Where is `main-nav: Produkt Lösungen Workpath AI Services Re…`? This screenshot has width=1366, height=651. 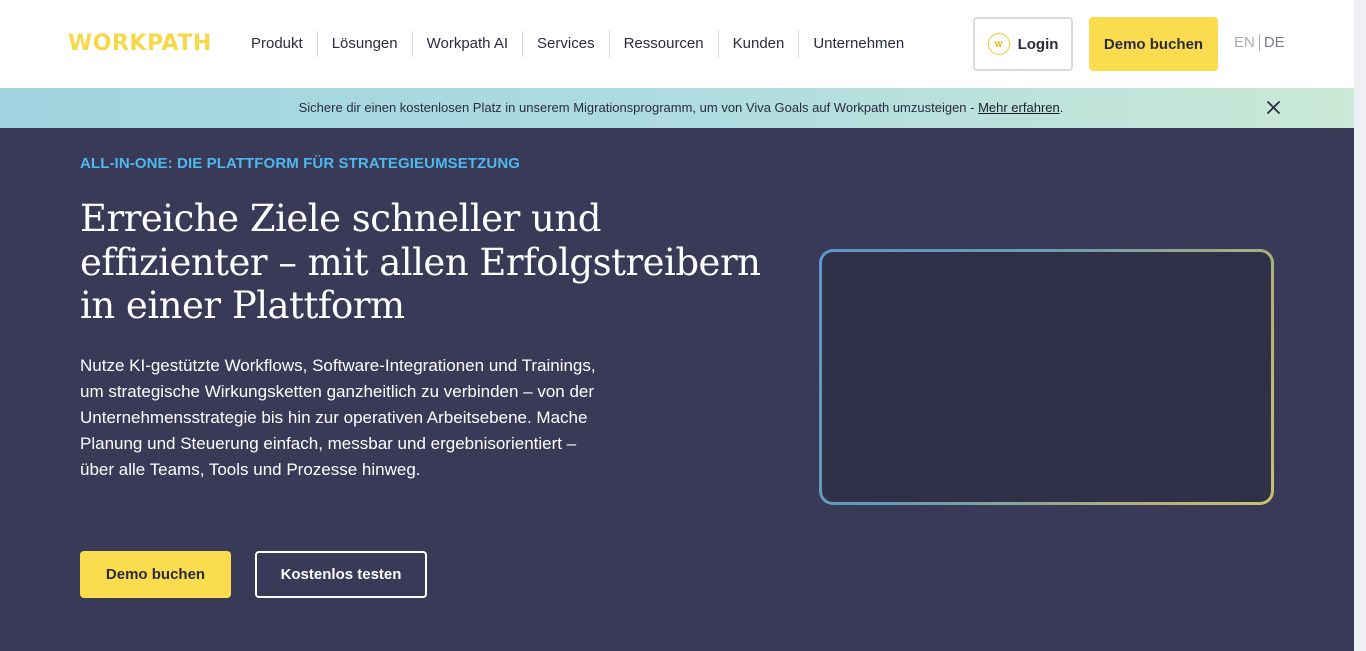
main-nav: Produkt Lösungen Workpath AI Services Re… is located at coordinates (577, 44).